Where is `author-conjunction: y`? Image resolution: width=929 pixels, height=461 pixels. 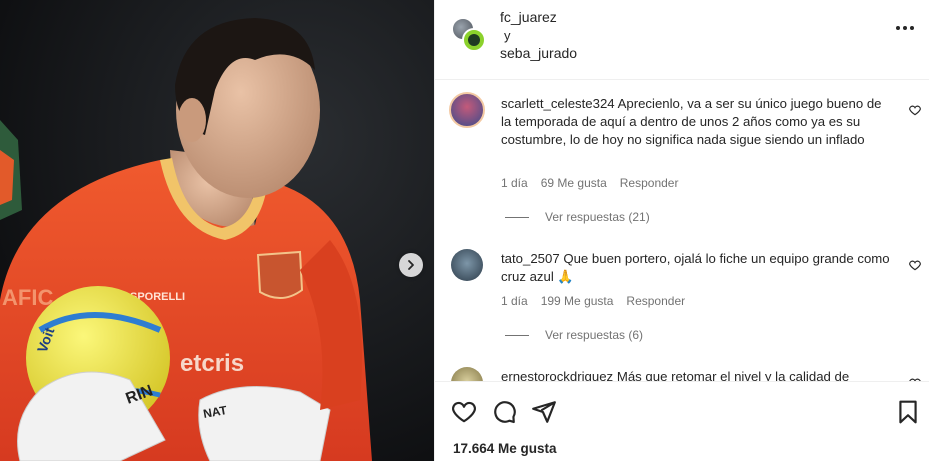 author-conjunction: y is located at coordinates (507, 35).